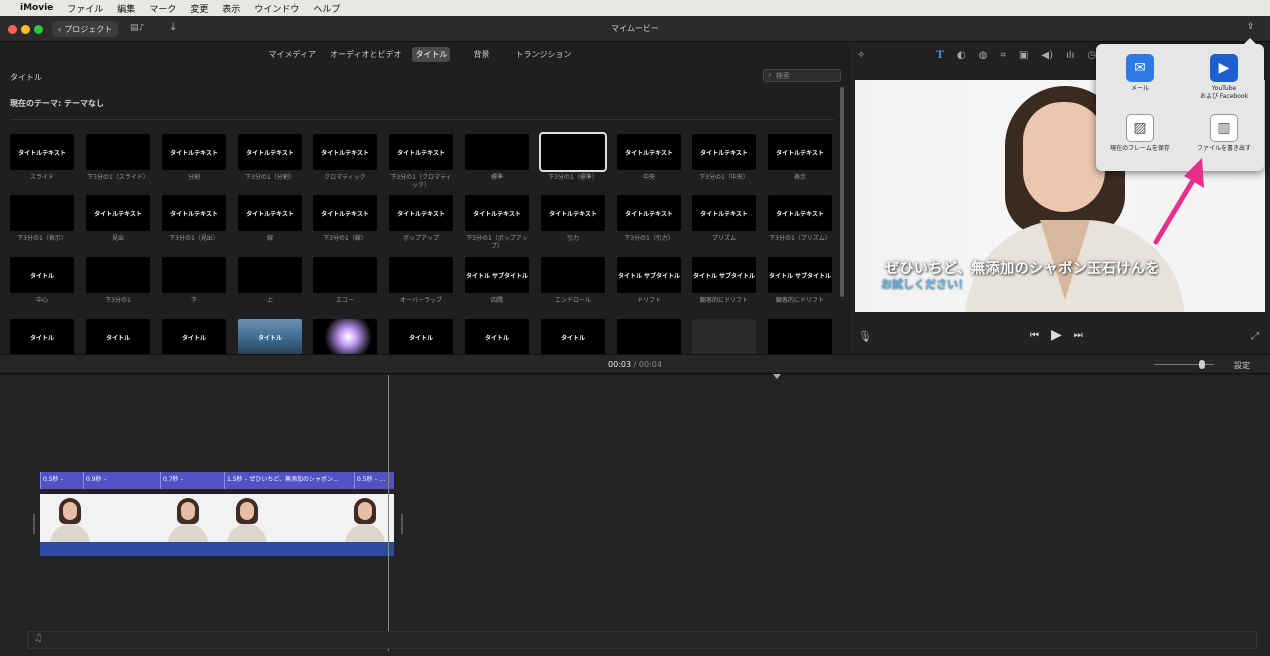 The height and width of the screenshot is (656, 1270). What do you see at coordinates (231, 8) in the screenshot?
I see `menu-view: 表示` at bounding box center [231, 8].